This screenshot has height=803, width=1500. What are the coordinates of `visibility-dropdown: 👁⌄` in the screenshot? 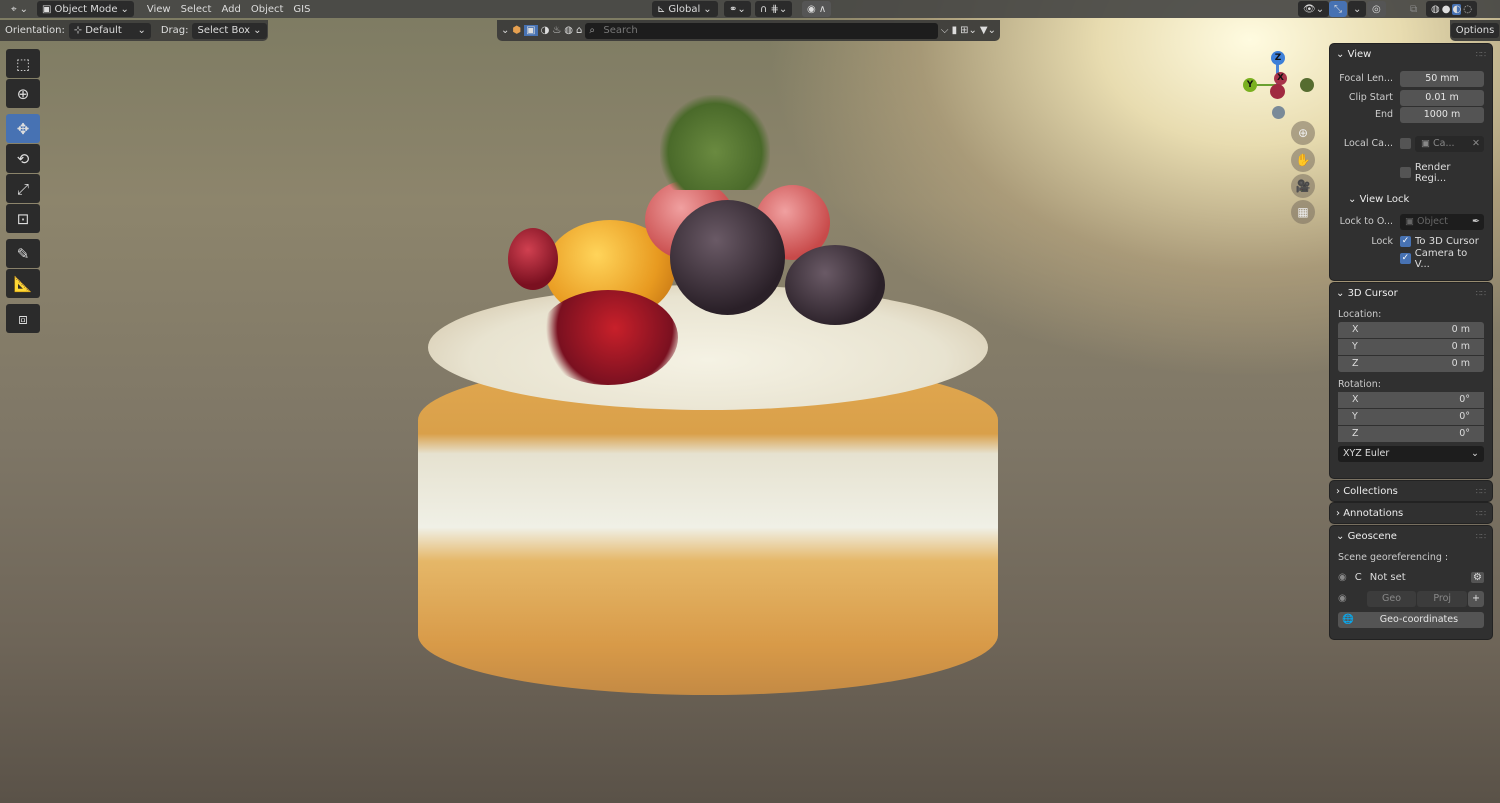 It's located at (1314, 9).